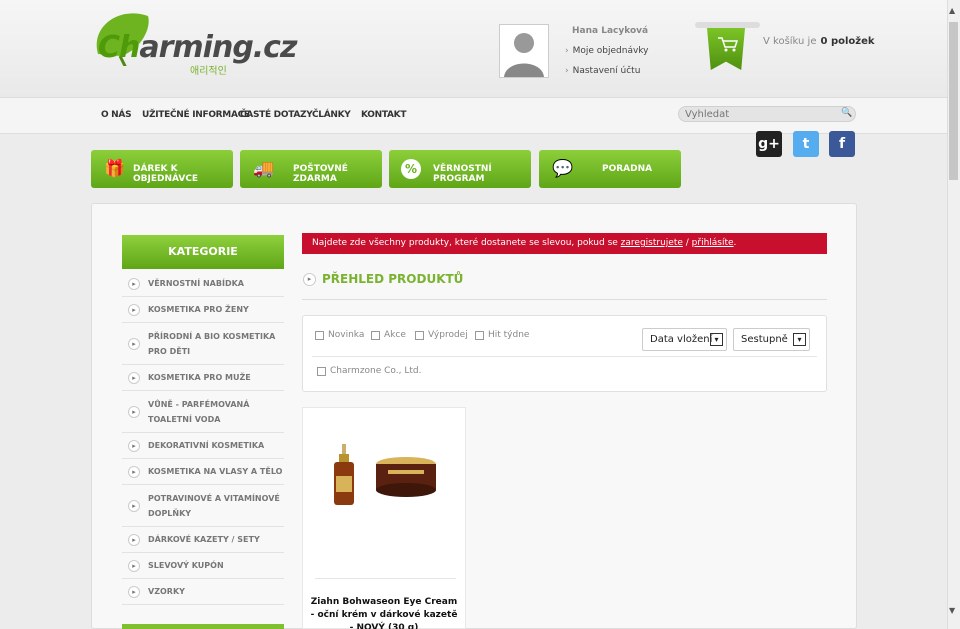  What do you see at coordinates (952, 610) in the screenshot?
I see `scroll-down-icon: ▼` at bounding box center [952, 610].